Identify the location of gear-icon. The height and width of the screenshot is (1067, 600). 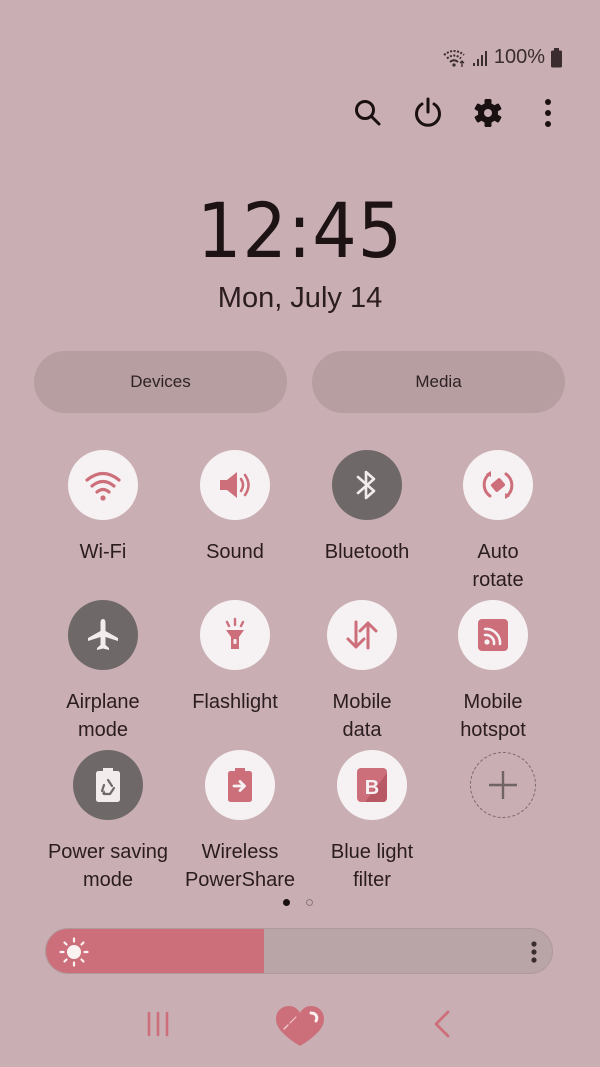
(488, 113).